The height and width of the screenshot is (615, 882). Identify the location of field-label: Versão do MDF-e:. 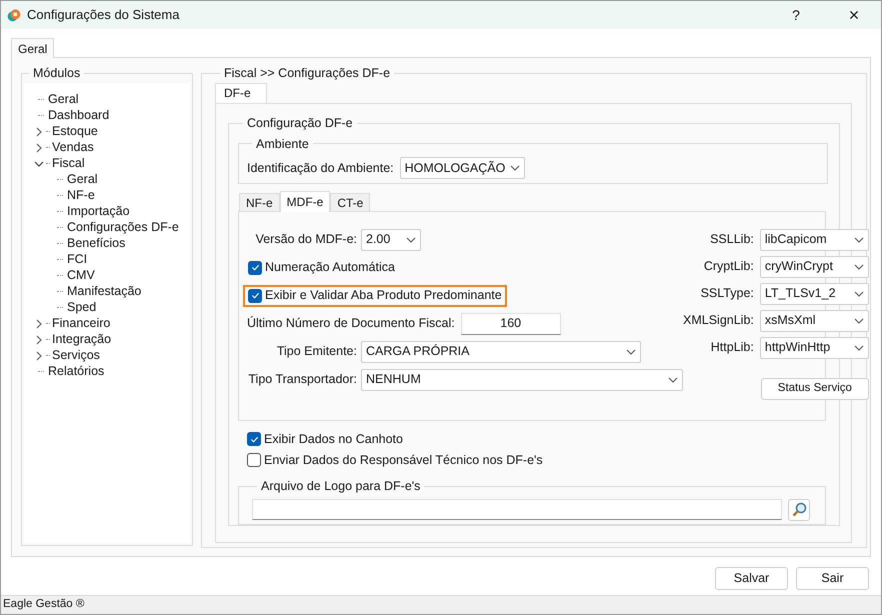
(306, 239).